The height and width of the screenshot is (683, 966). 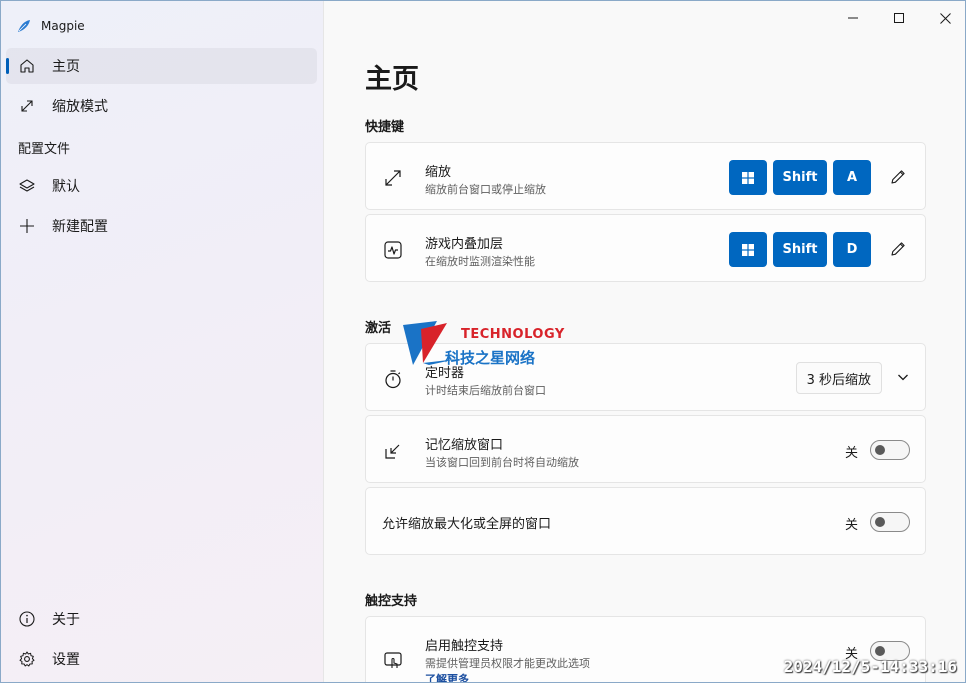 What do you see at coordinates (66, 67) in the screenshot?
I see `sidebar-item-label: 主页` at bounding box center [66, 67].